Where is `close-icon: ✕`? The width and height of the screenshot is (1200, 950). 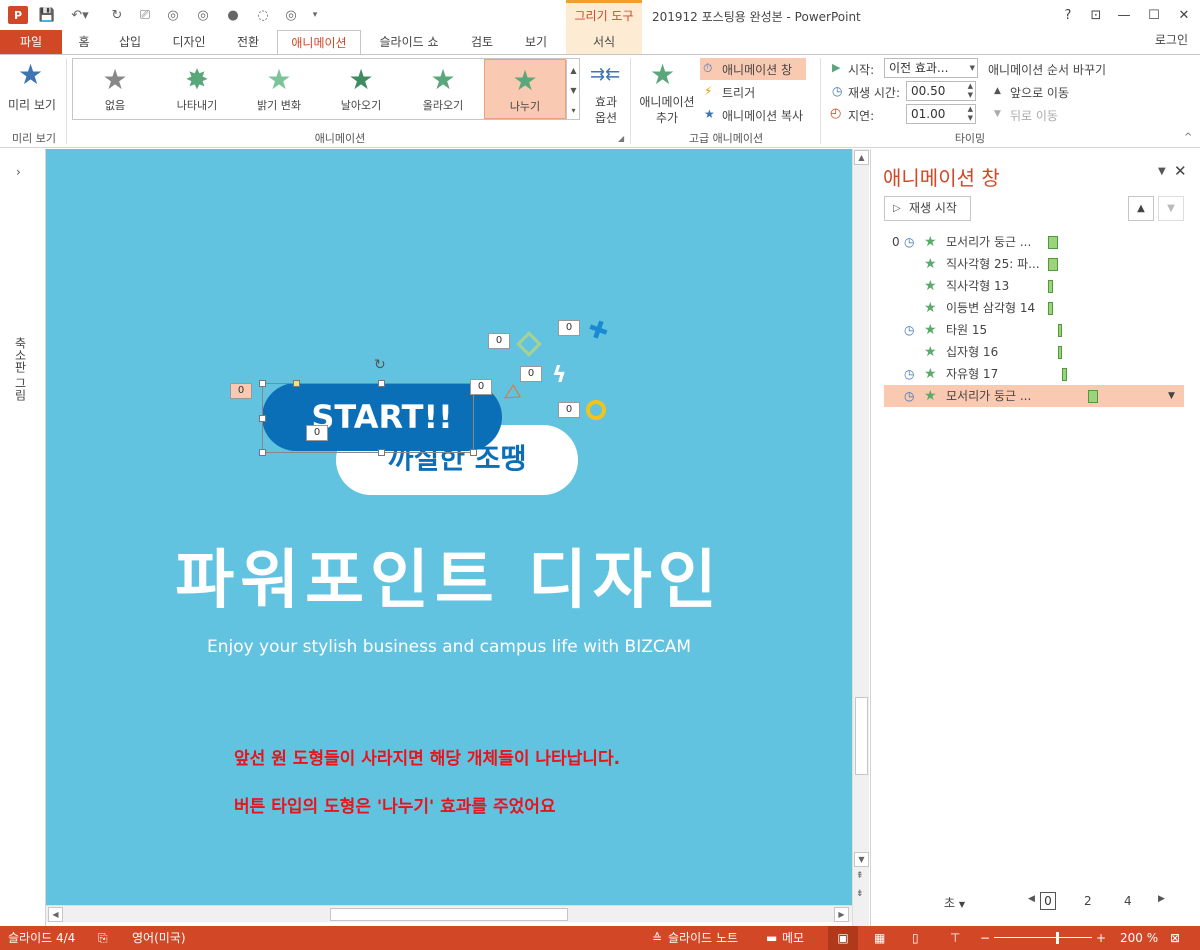 close-icon: ✕ is located at coordinates (1184, 15).